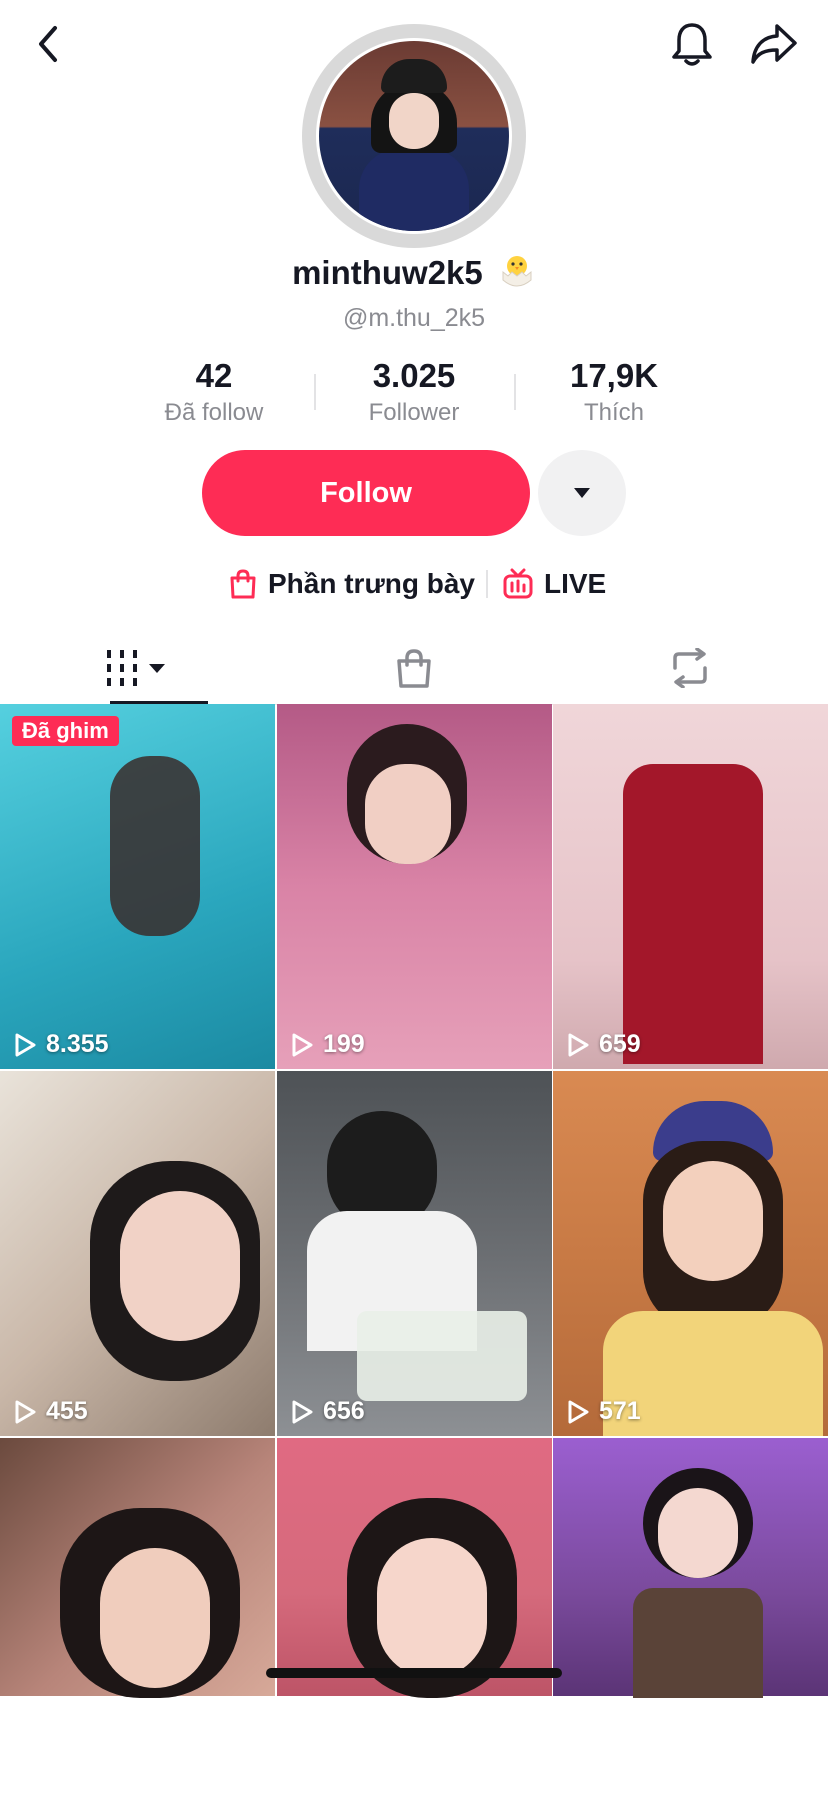 Image resolution: width=828 pixels, height=1803 pixels. What do you see at coordinates (371, 583) in the screenshot?
I see `showcase-label: Phần trưng bày` at bounding box center [371, 583].